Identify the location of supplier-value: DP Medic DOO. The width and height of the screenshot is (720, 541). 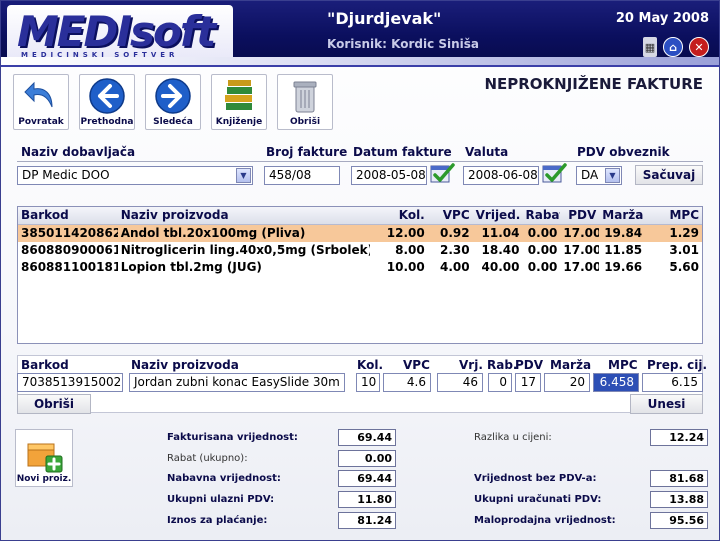
(66, 175).